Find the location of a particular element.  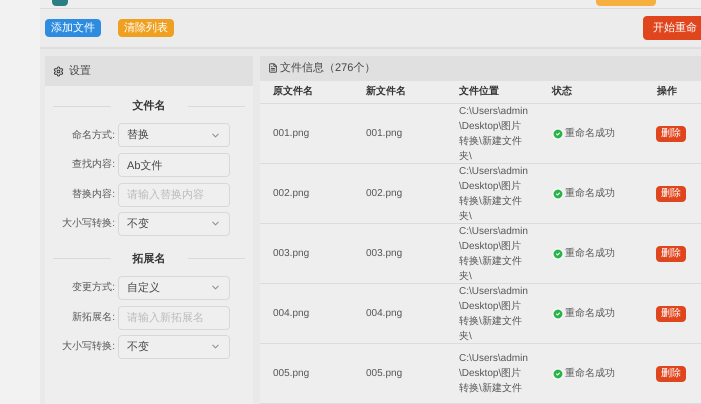

column-header: 文件位置 is located at coordinates (479, 92).